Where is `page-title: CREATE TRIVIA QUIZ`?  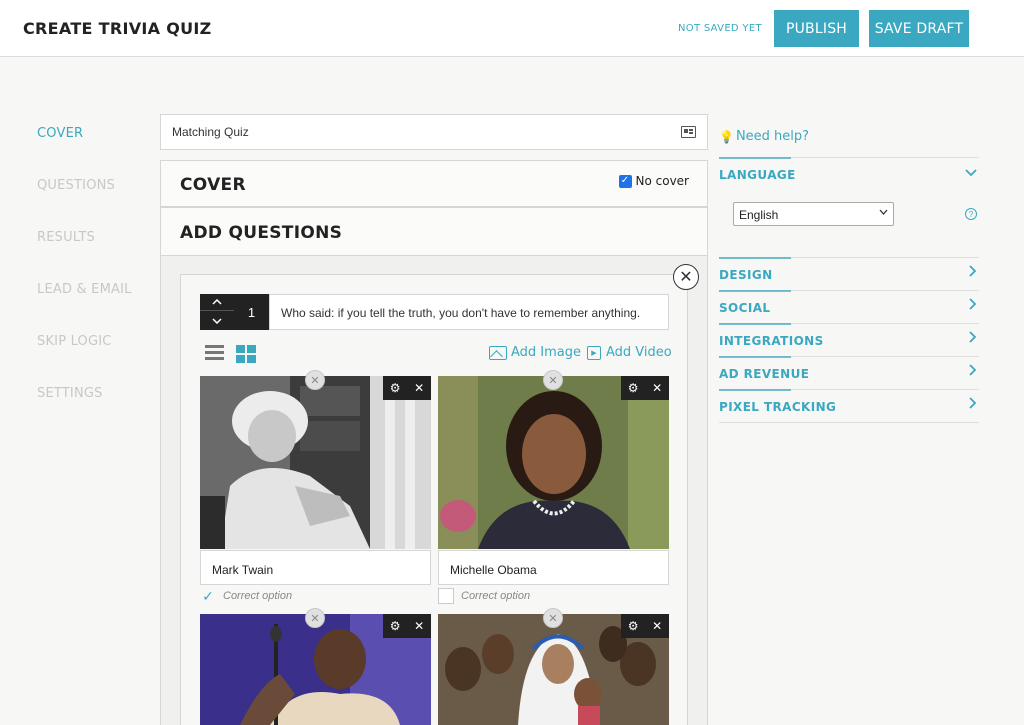
page-title: CREATE TRIVIA QUIZ is located at coordinates (117, 28).